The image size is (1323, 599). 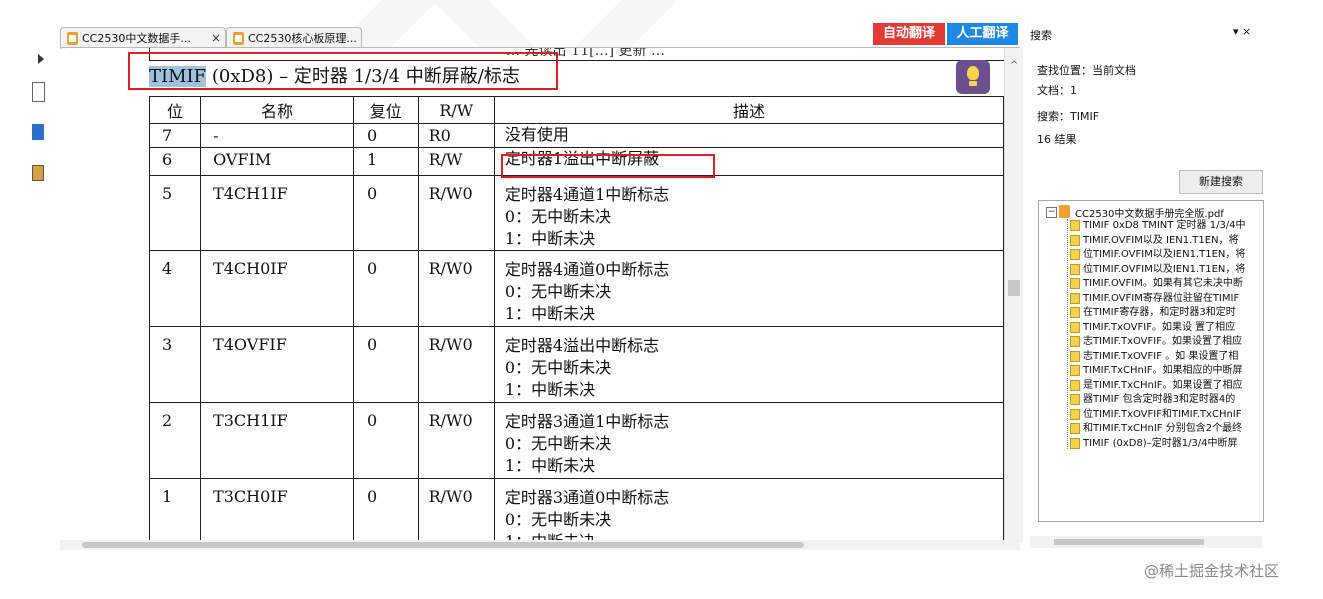 What do you see at coordinates (167, 268) in the screenshot?
I see `cell-bit-text: 4` at bounding box center [167, 268].